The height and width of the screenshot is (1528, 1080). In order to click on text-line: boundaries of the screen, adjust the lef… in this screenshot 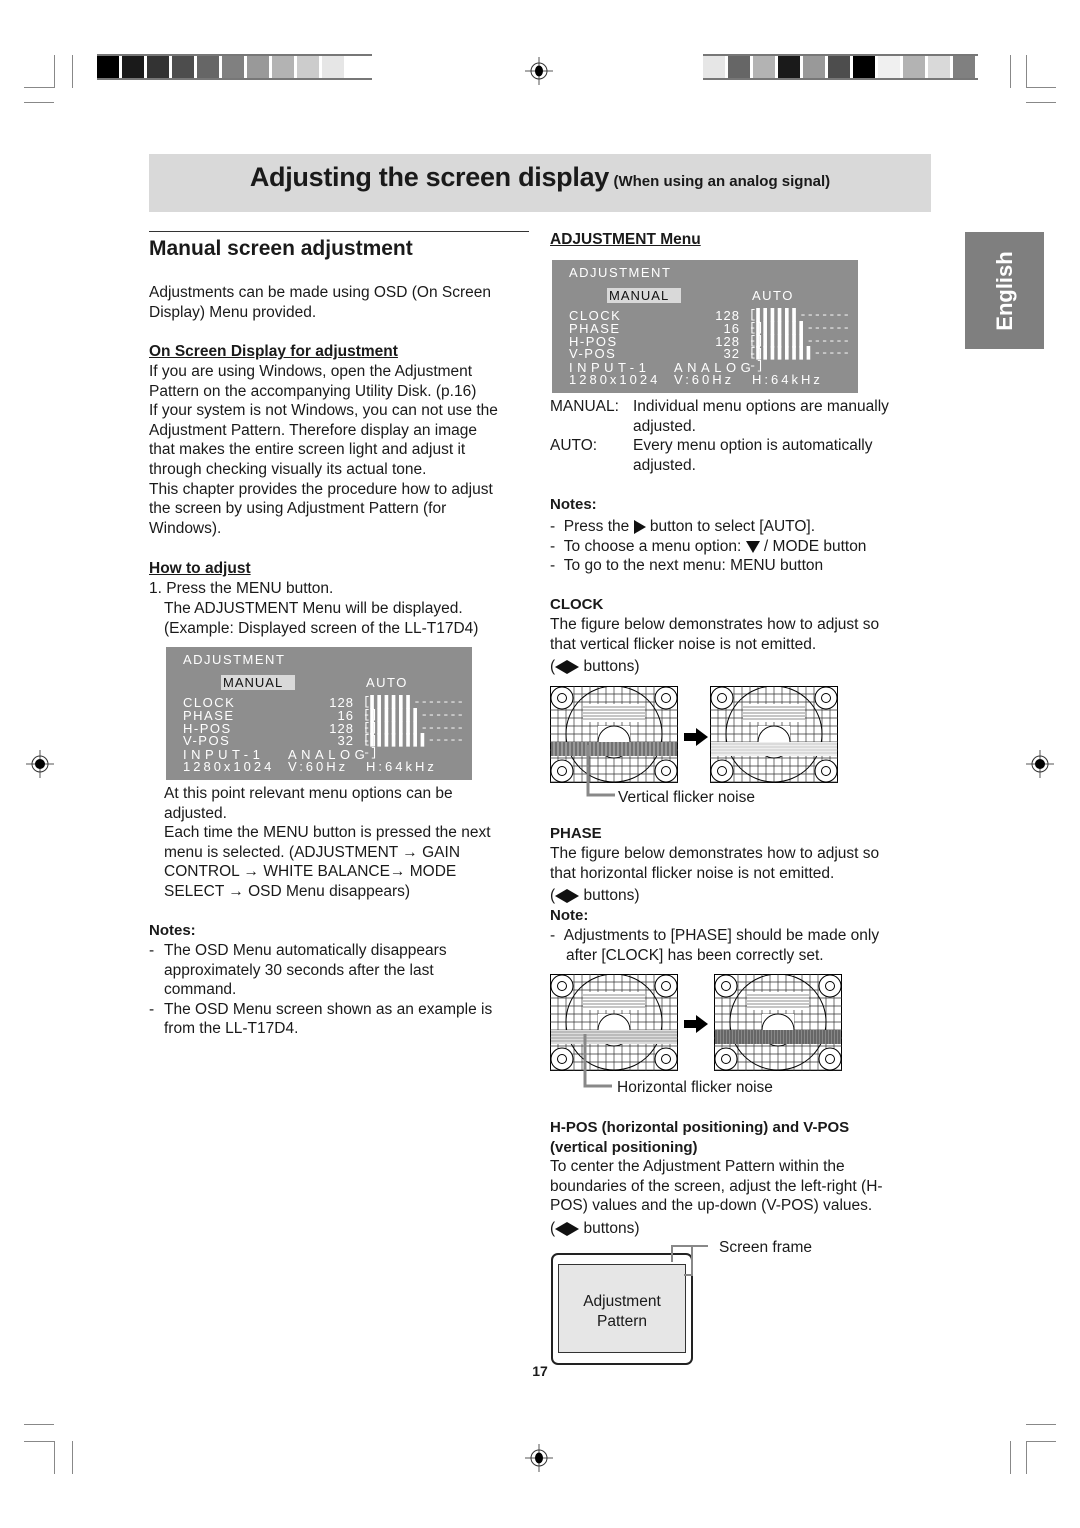, I will do `click(716, 1186)`.